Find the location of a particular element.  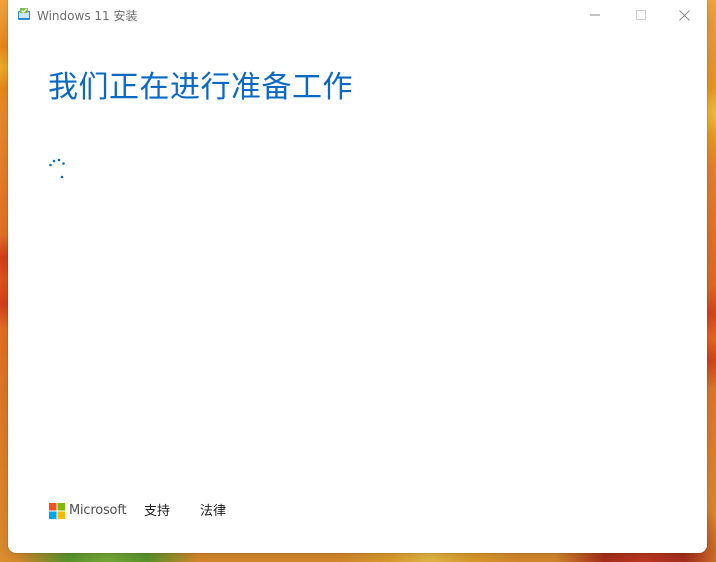

close-icon is located at coordinates (684, 15).